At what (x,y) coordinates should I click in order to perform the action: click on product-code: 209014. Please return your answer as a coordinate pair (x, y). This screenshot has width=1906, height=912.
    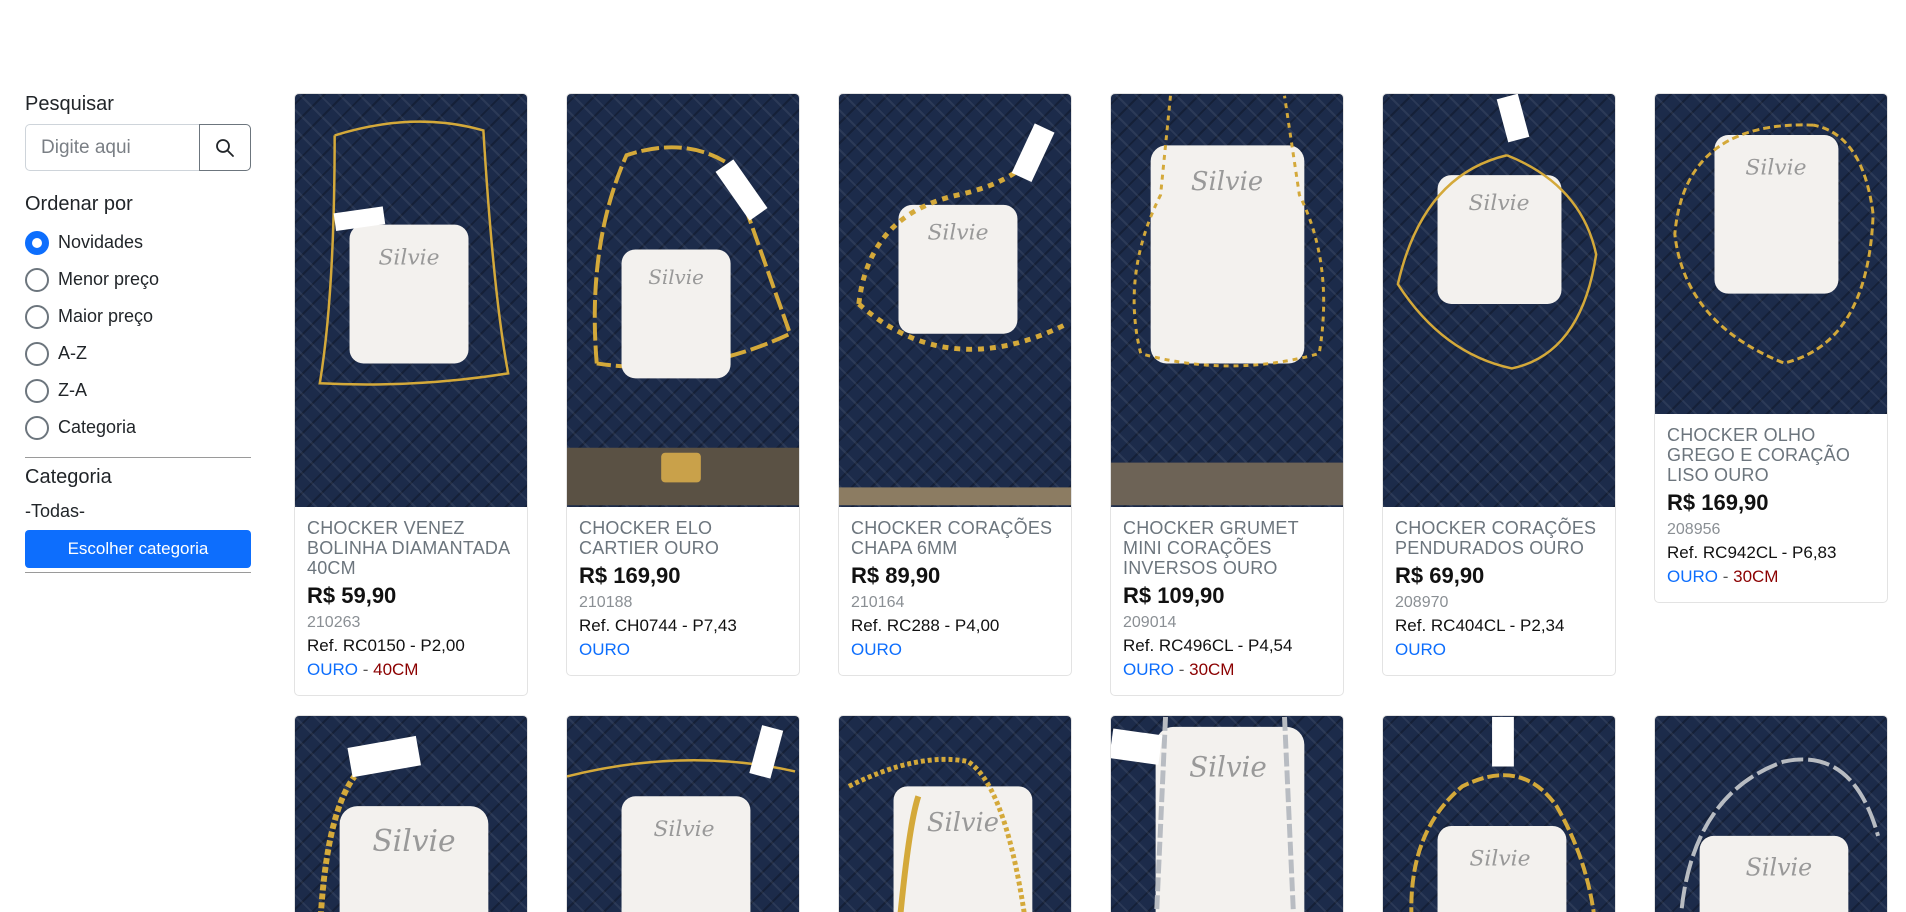
    Looking at the image, I should click on (1150, 622).